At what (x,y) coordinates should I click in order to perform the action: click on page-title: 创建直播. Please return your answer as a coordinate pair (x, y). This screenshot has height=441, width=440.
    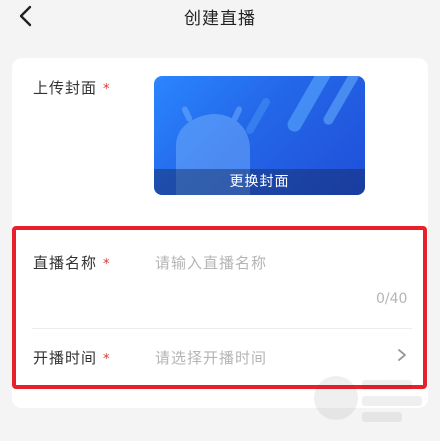
    Looking at the image, I should click on (220, 19).